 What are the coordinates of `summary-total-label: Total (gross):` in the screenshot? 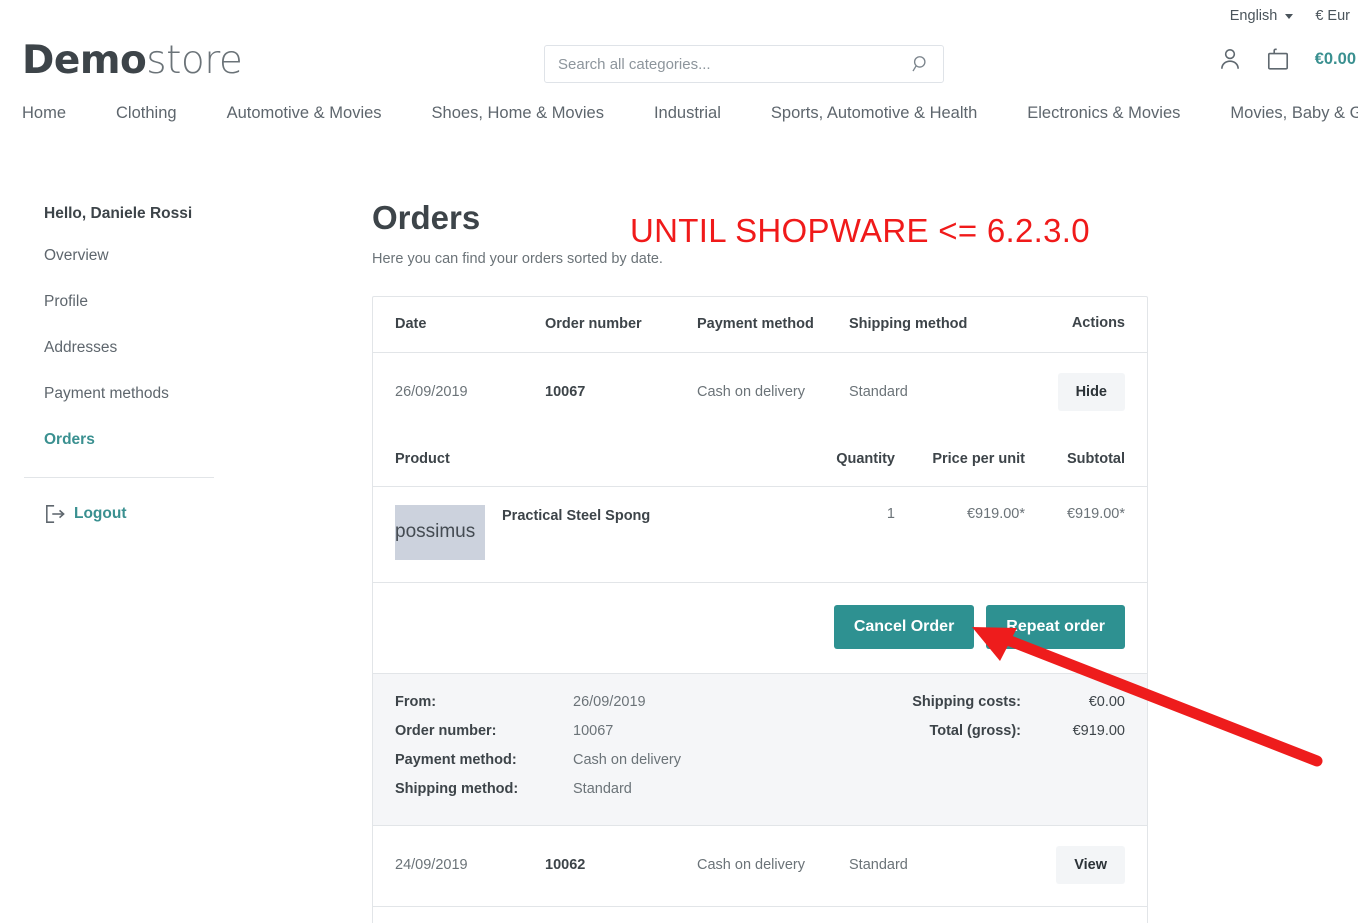 It's located at (975, 730).